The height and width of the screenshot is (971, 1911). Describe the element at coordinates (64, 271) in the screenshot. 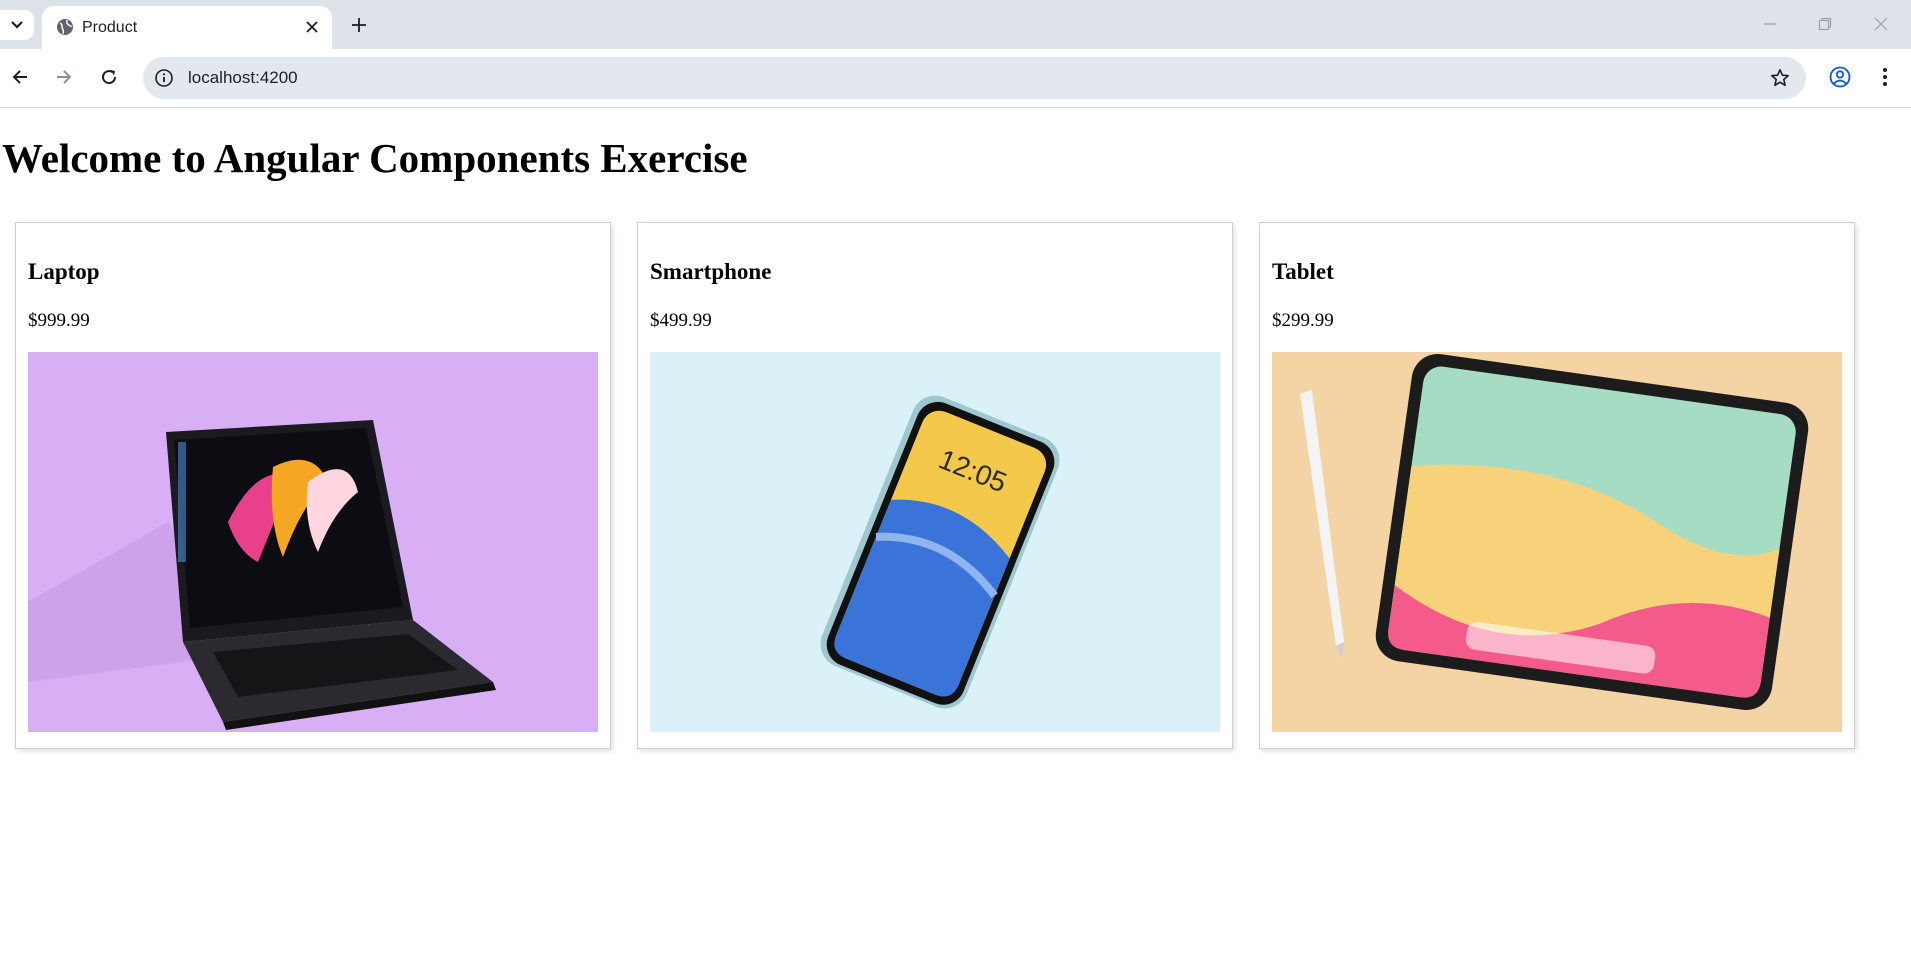

I see `product-name: Laptop` at that location.